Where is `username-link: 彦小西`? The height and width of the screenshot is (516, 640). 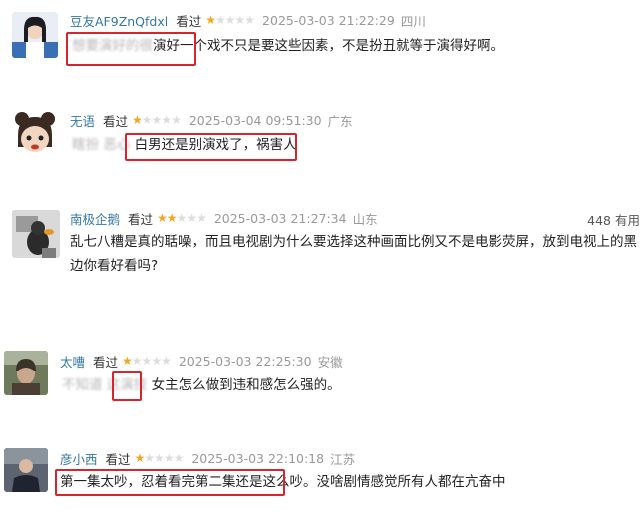 username-link: 彦小西 is located at coordinates (79, 458).